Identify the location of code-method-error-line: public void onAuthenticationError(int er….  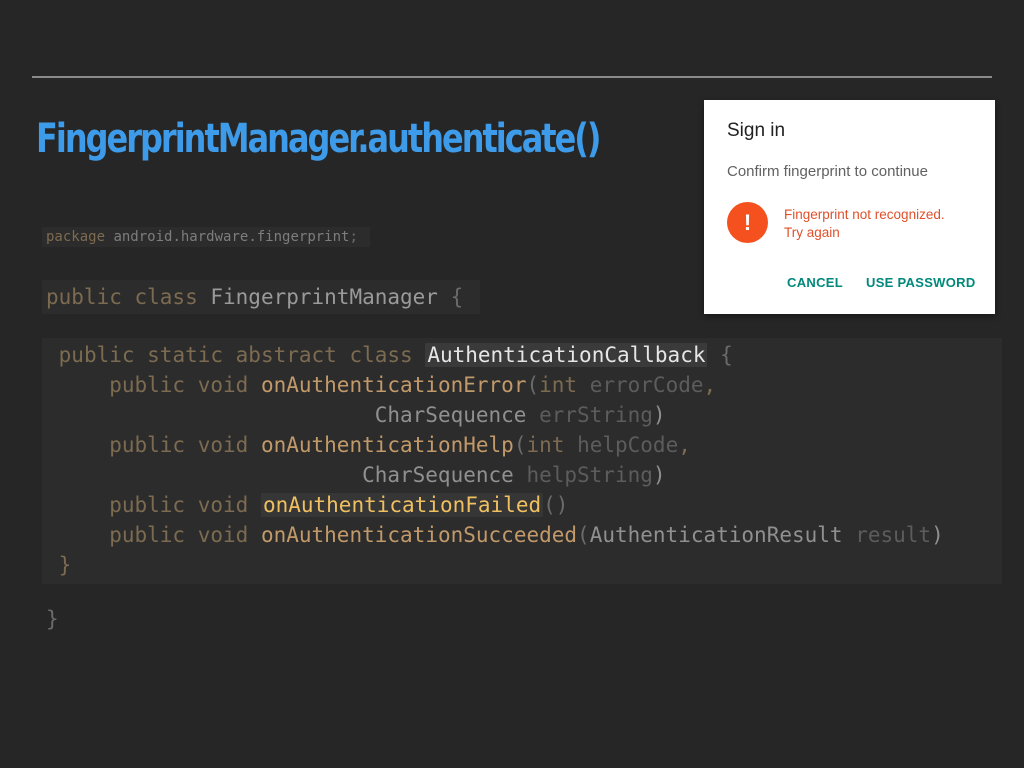
(522, 385).